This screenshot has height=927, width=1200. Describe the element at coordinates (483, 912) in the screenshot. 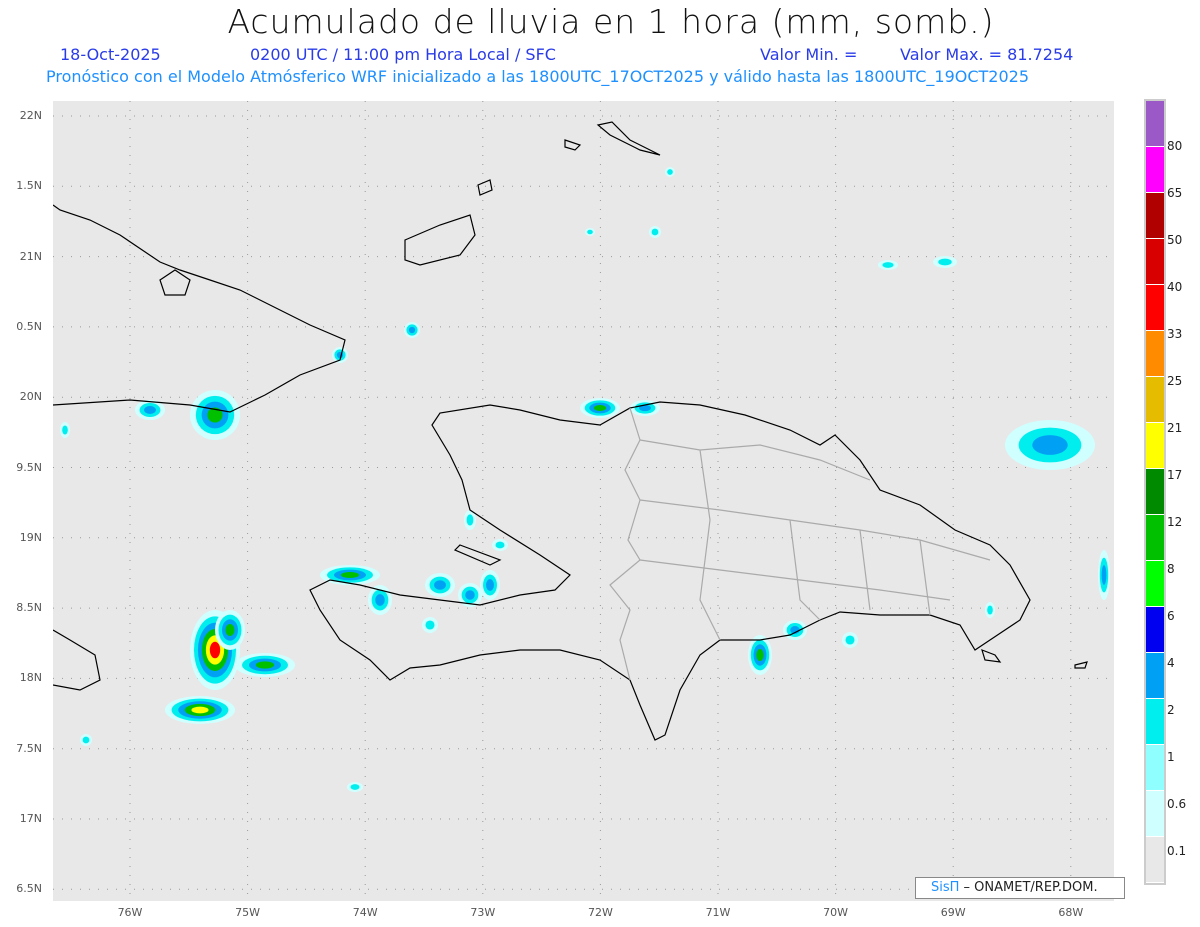

I see `lon-tick-label: 73W` at that location.